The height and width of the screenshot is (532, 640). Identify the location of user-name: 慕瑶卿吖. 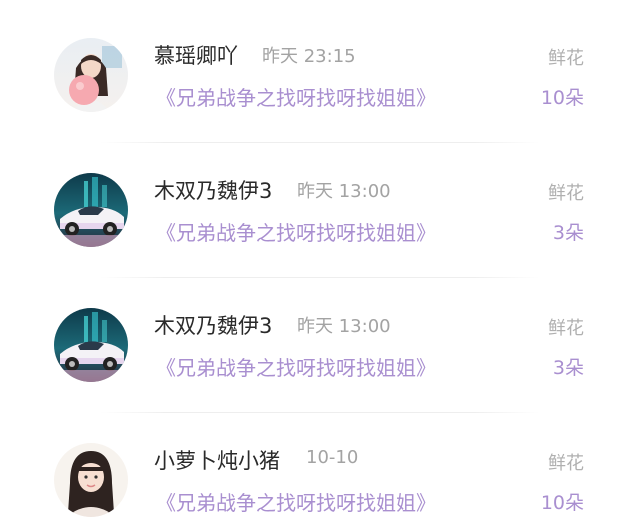
(196, 55).